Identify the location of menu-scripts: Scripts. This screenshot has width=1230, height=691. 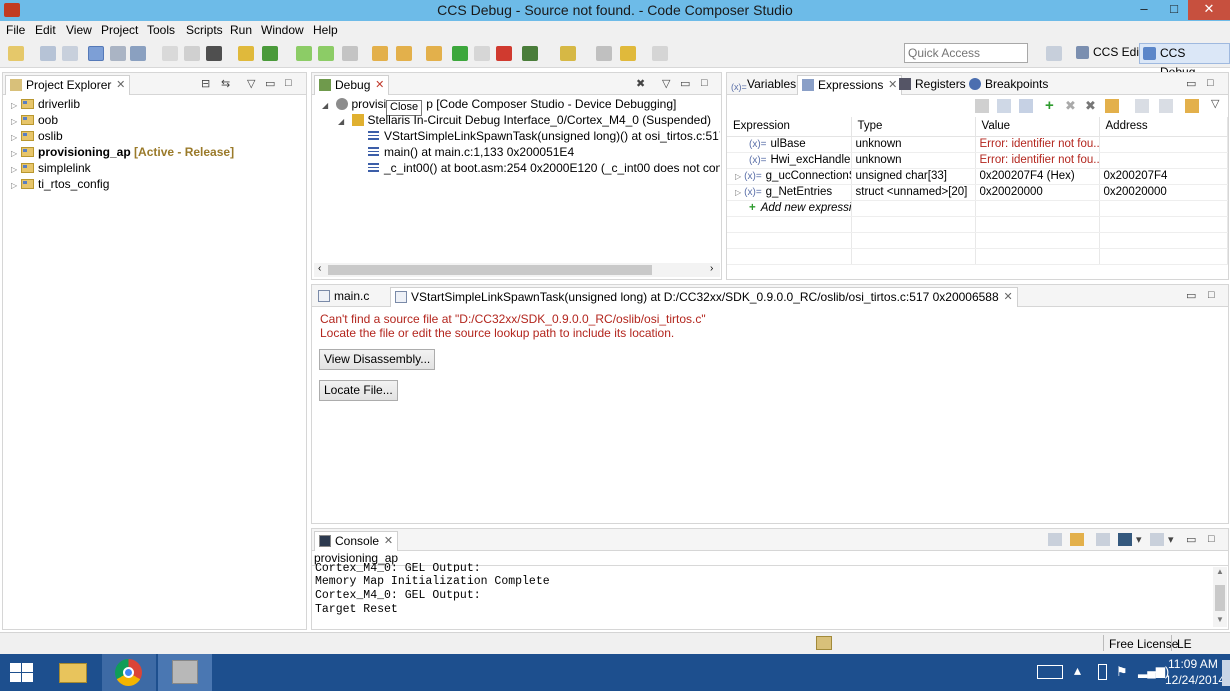
(204, 30).